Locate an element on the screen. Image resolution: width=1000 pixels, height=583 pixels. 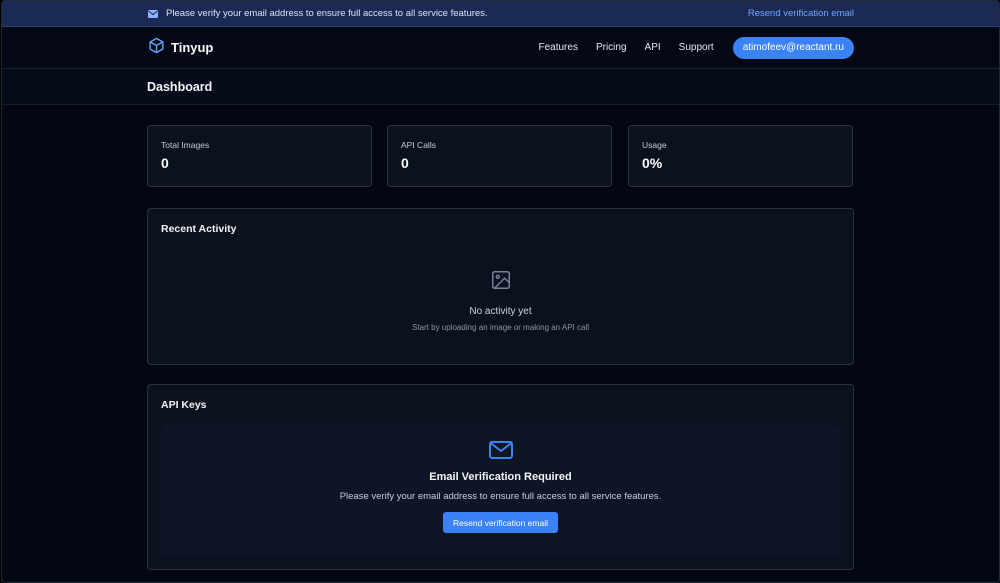
stat-card-total-images: Total Images 0 is located at coordinates (259, 156).